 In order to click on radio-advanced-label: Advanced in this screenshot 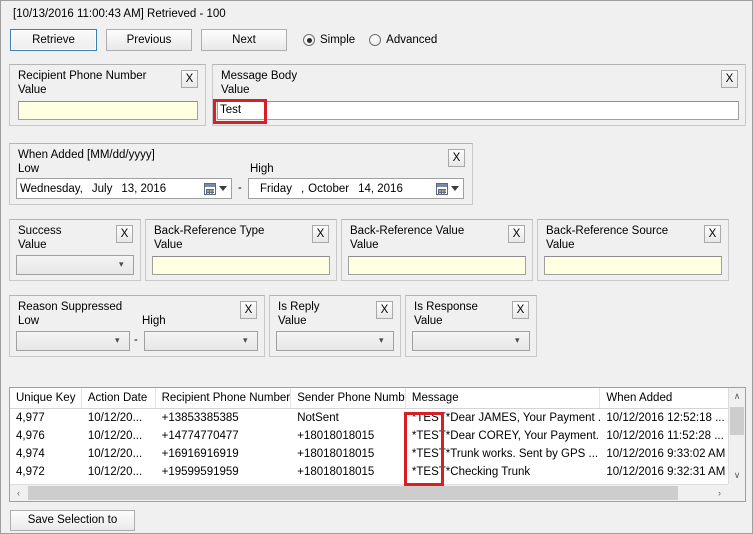, I will do `click(412, 40)`.